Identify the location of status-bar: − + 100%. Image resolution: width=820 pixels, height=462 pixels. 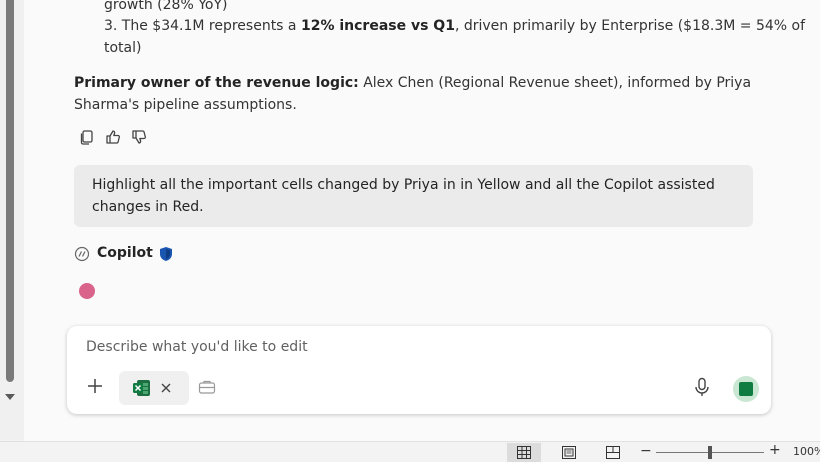
(410, 451).